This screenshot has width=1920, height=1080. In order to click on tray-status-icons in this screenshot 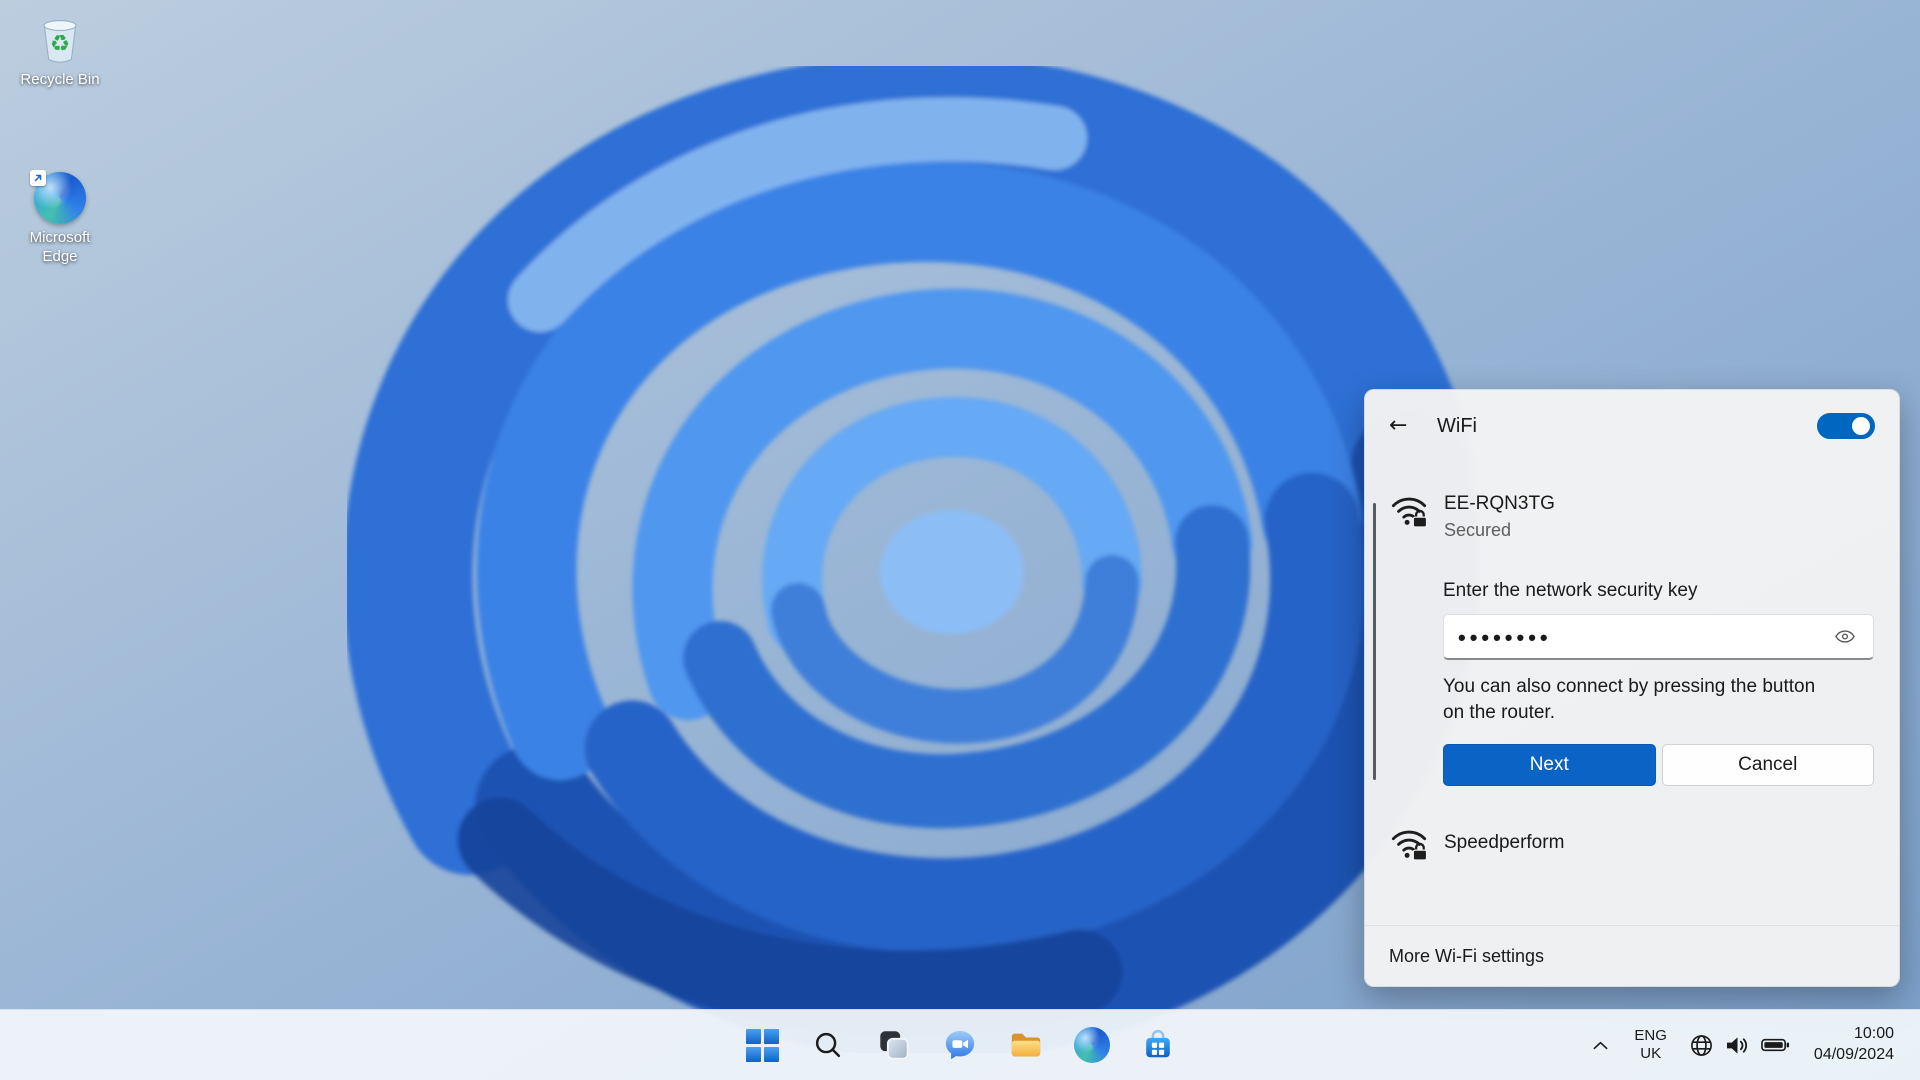, I will do `click(1739, 1045)`.